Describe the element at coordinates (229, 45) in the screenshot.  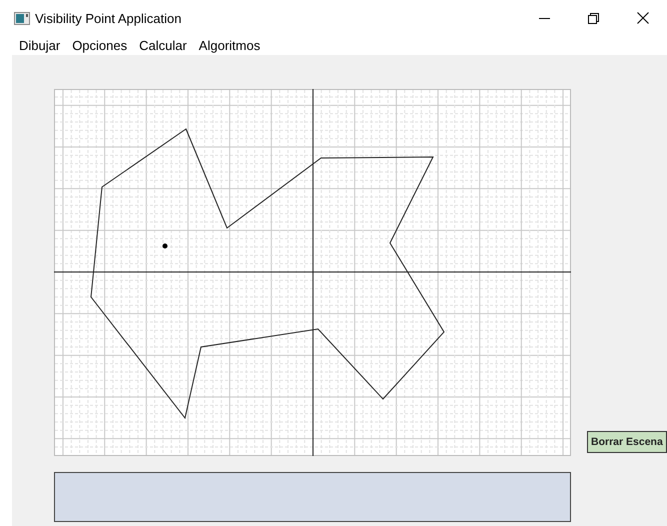
I see `menu-item: Algoritmos` at that location.